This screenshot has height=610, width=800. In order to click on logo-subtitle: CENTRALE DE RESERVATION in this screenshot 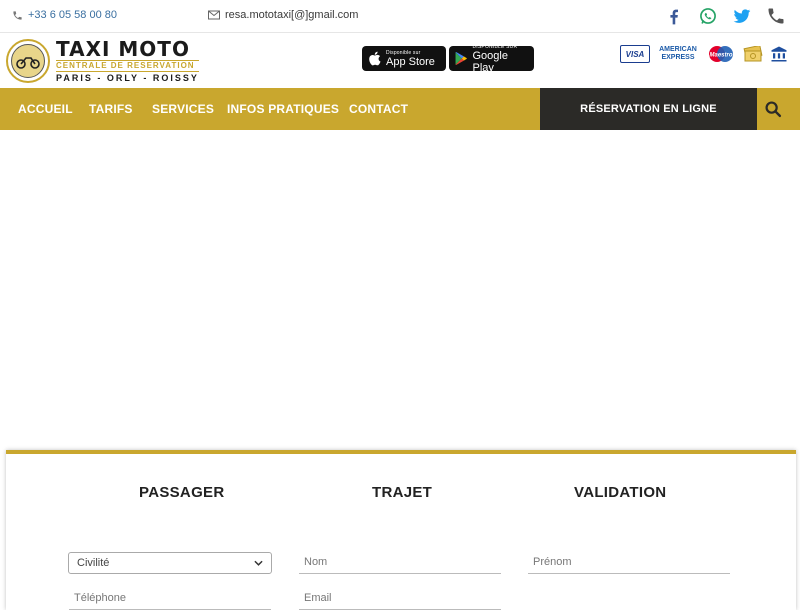, I will do `click(127, 66)`.